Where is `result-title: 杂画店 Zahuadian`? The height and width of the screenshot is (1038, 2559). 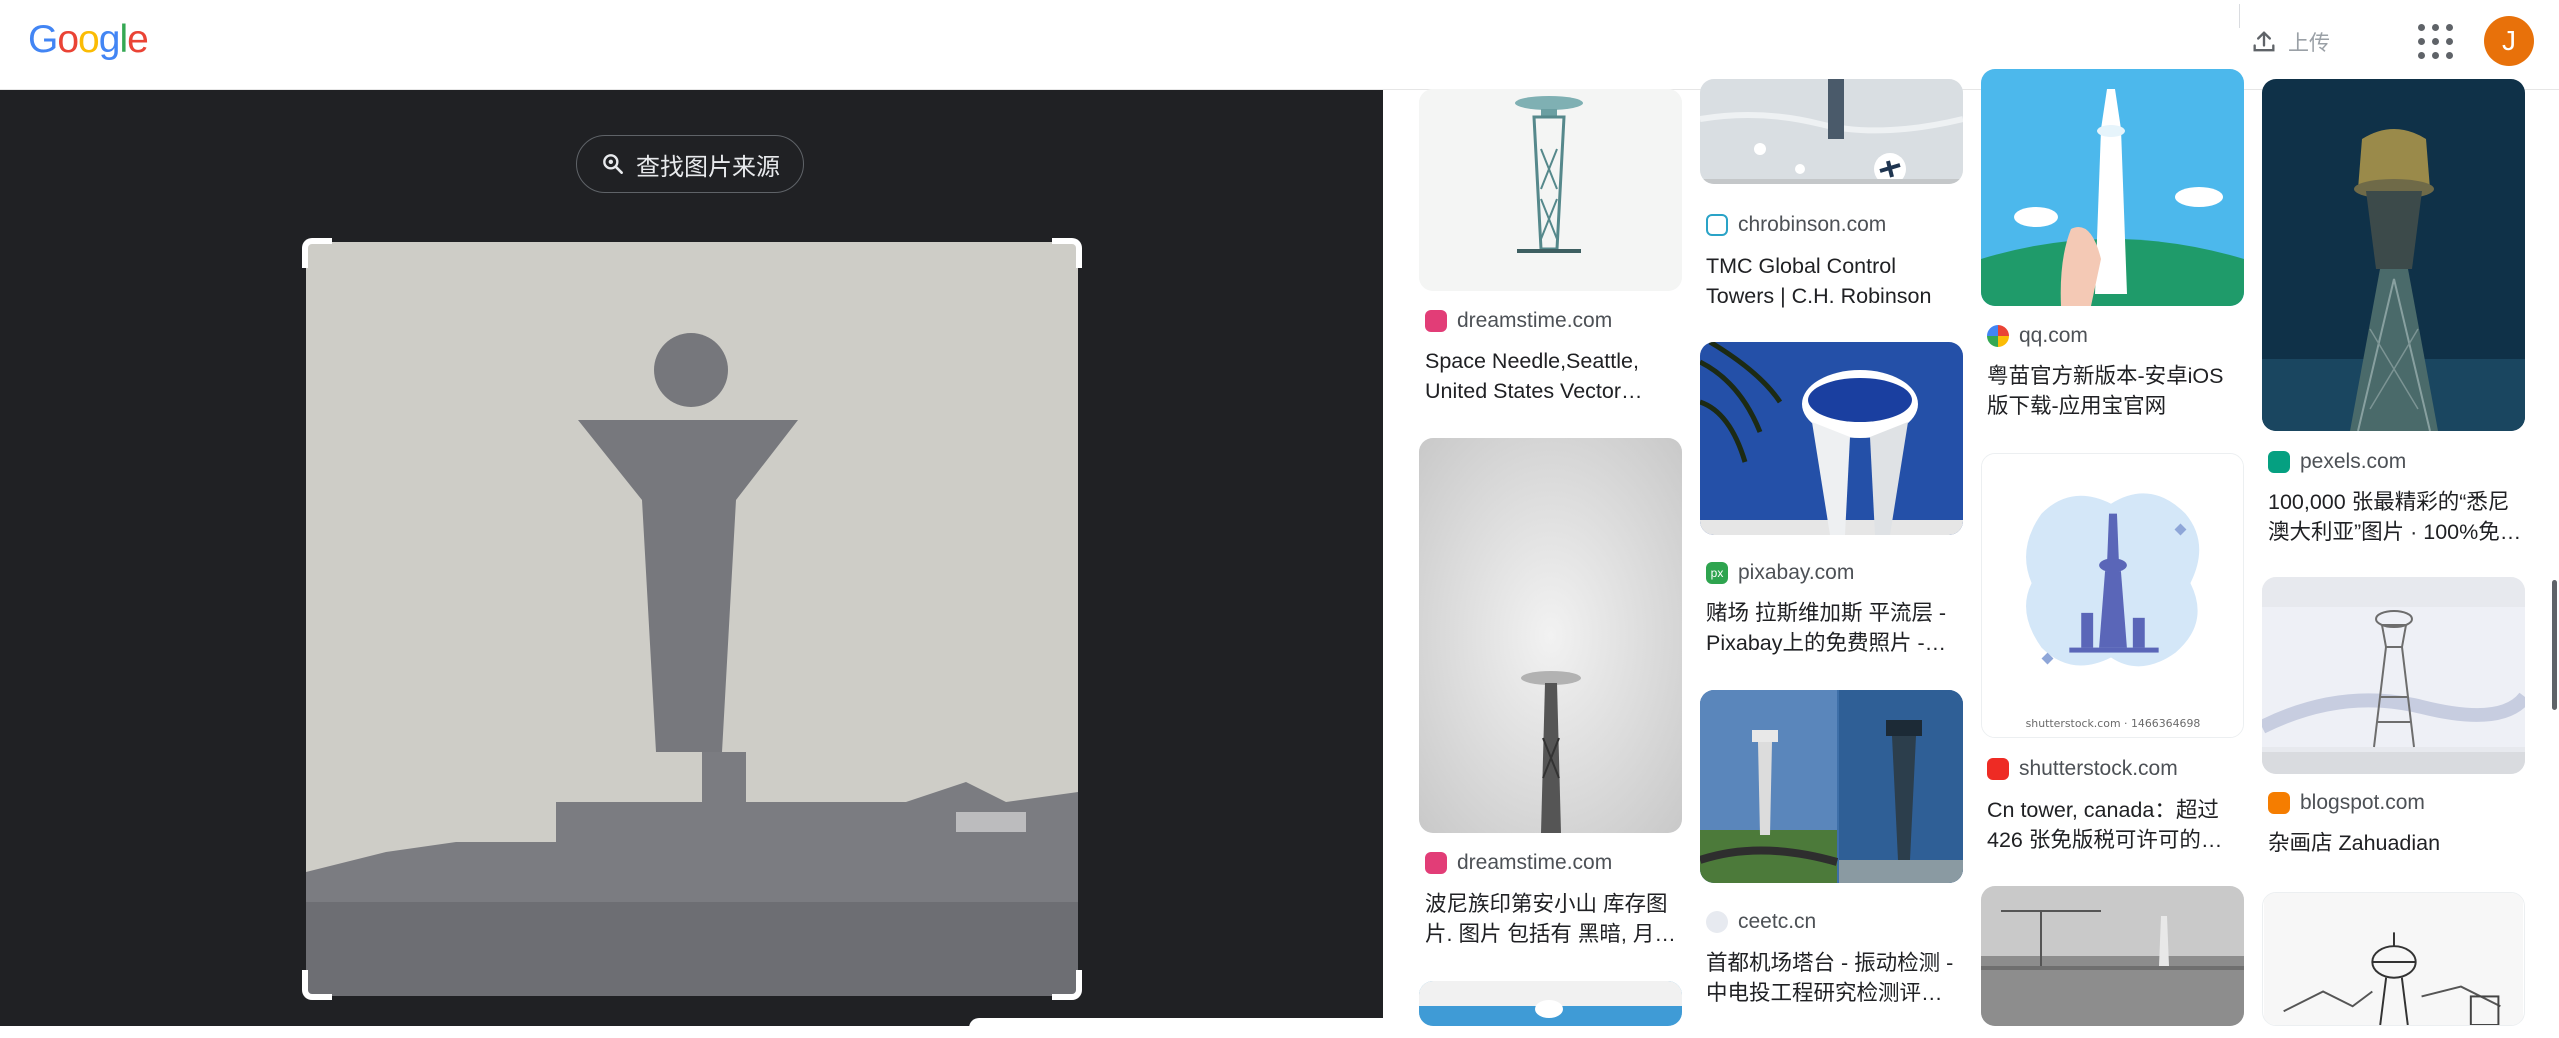
result-title: 杂画店 Zahuadian is located at coordinates (2395, 843).